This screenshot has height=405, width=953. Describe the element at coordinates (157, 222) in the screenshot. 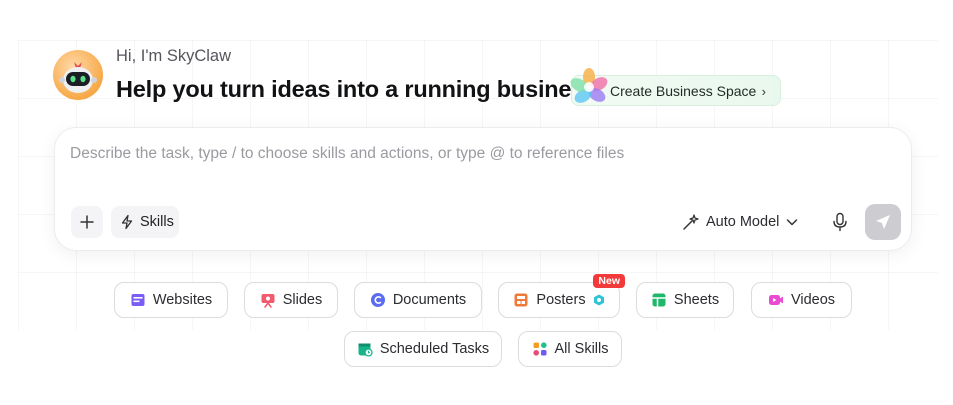

I see `skills-label: Skills` at that location.